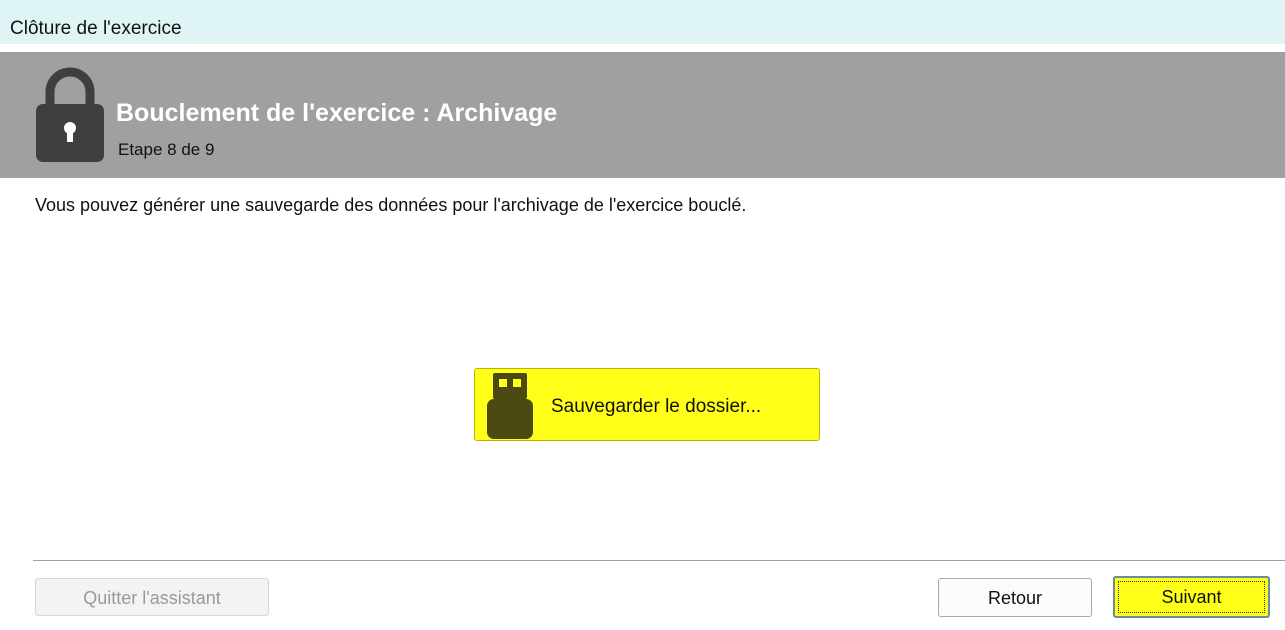 The height and width of the screenshot is (630, 1285). What do you see at coordinates (1015, 597) in the screenshot?
I see `back-button: Retour` at bounding box center [1015, 597].